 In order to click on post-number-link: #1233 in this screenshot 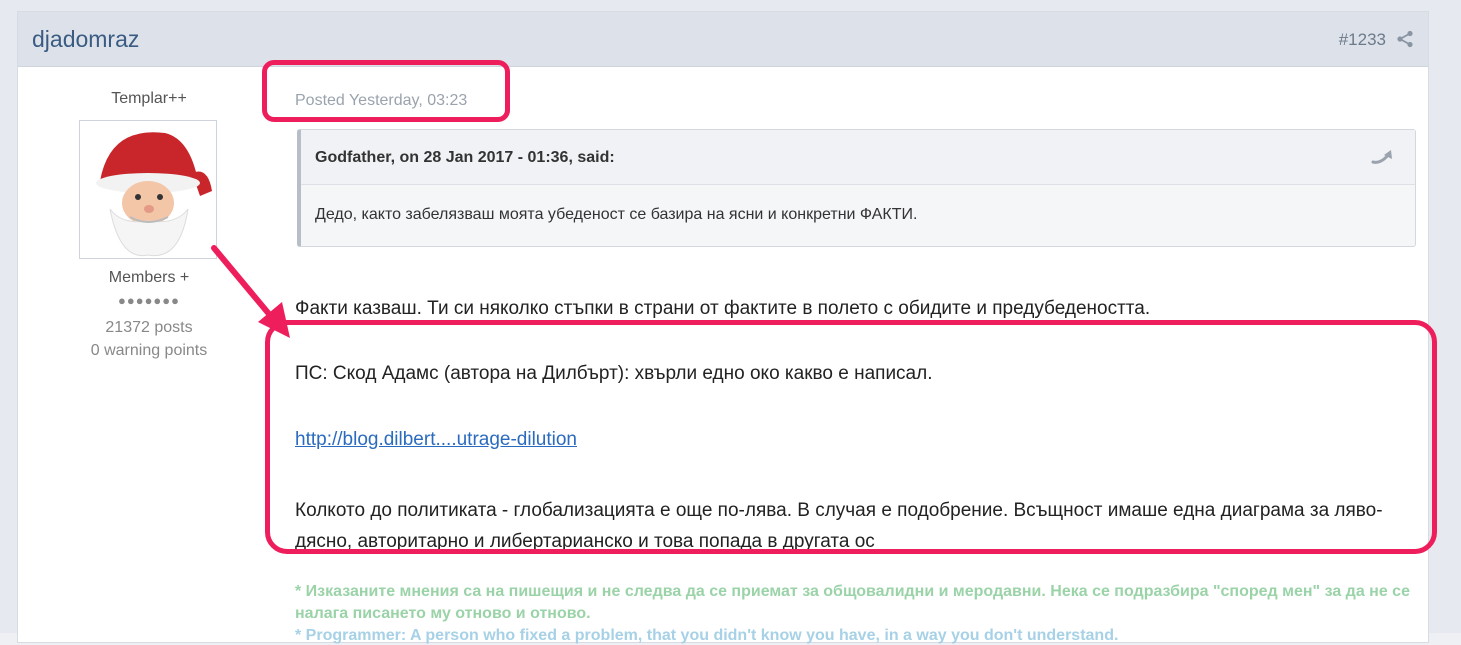, I will do `click(1362, 40)`.